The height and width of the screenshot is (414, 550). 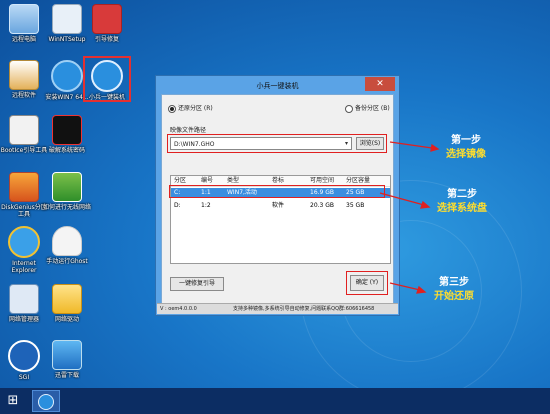 What do you see at coordinates (177, 205) in the screenshot?
I see `cell-partition: D:` at bounding box center [177, 205].